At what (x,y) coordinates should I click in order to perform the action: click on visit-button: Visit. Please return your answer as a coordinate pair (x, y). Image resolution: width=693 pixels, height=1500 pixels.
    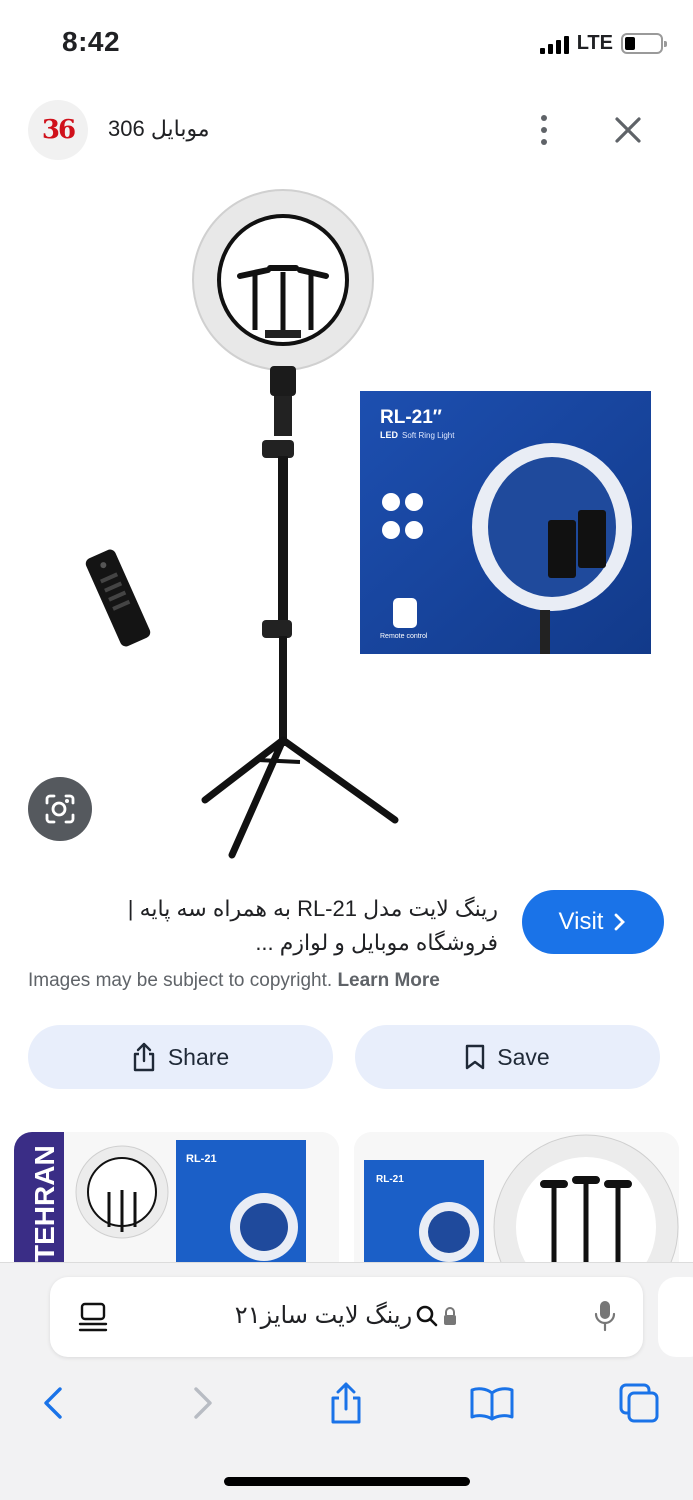
    Looking at the image, I should click on (593, 922).